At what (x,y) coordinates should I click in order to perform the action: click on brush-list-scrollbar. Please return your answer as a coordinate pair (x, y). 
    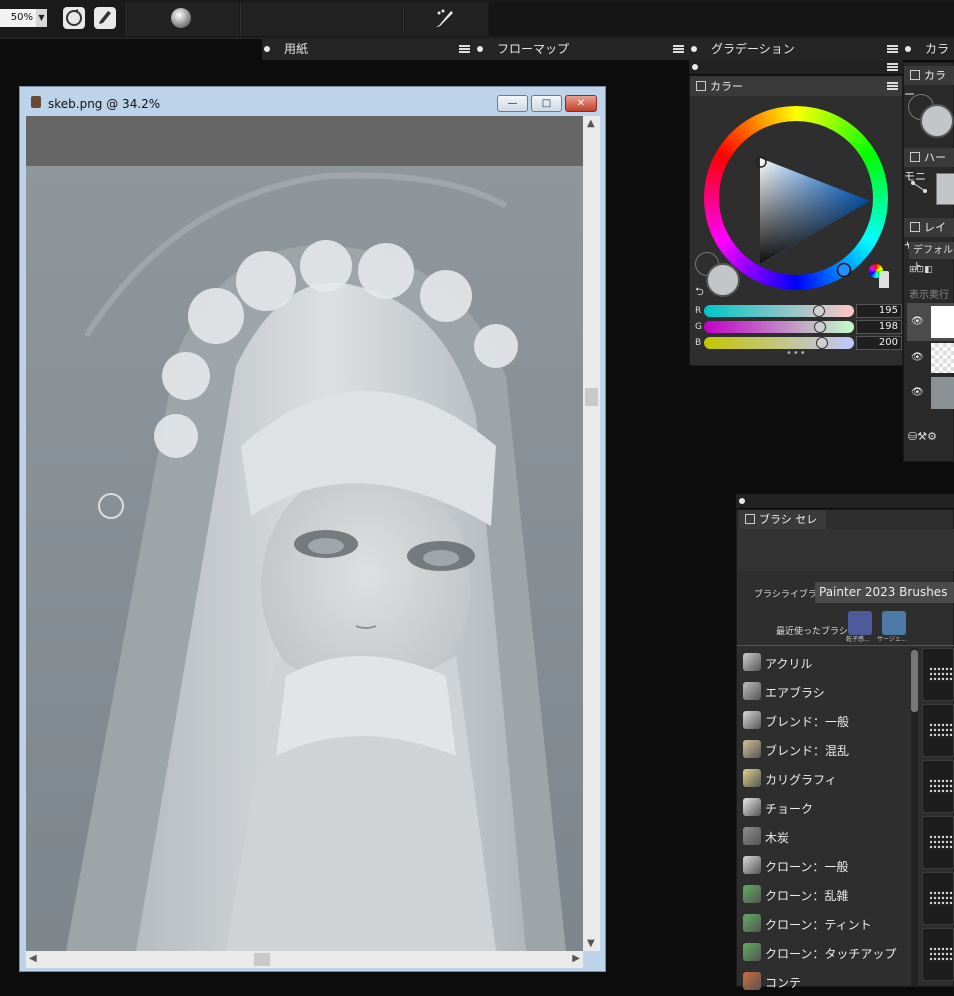
    Looking at the image, I should click on (914, 817).